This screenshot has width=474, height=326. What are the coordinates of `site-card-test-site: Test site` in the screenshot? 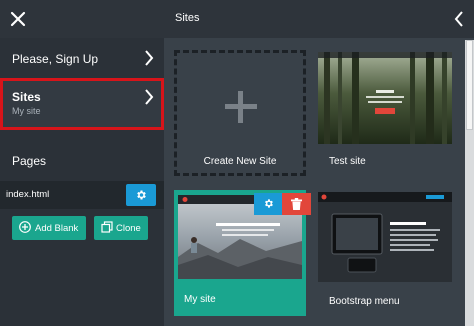 It's located at (385, 114).